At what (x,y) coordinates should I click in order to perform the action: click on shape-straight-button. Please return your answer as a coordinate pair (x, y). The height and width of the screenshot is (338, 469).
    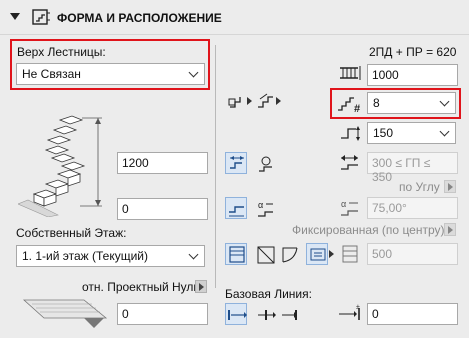
    Looking at the image, I should click on (236, 254).